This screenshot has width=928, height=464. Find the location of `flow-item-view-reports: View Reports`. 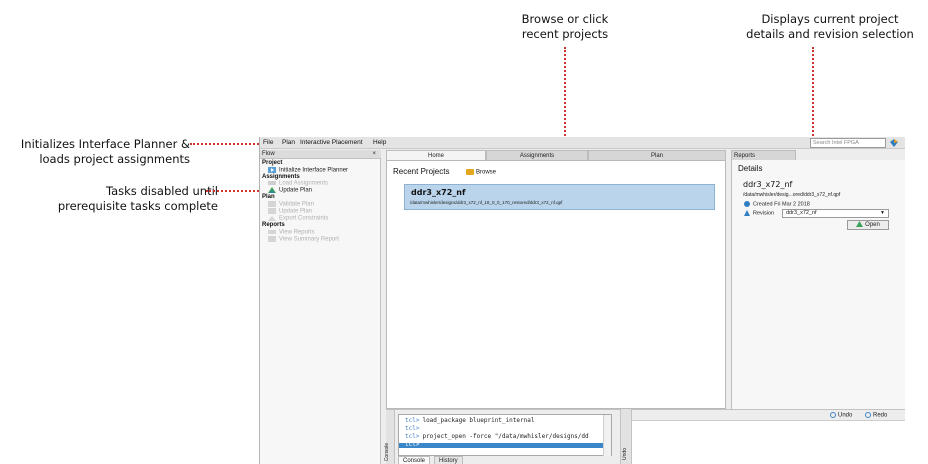

flow-item-view-reports: View Reports is located at coordinates (291, 232).